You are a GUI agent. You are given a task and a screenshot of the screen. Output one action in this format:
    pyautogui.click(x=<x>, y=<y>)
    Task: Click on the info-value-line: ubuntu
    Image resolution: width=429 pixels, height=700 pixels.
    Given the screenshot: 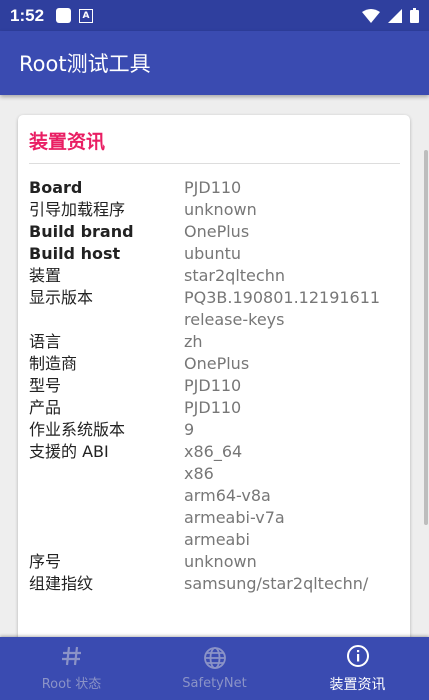 What is the action you would take?
    pyautogui.click(x=212, y=253)
    